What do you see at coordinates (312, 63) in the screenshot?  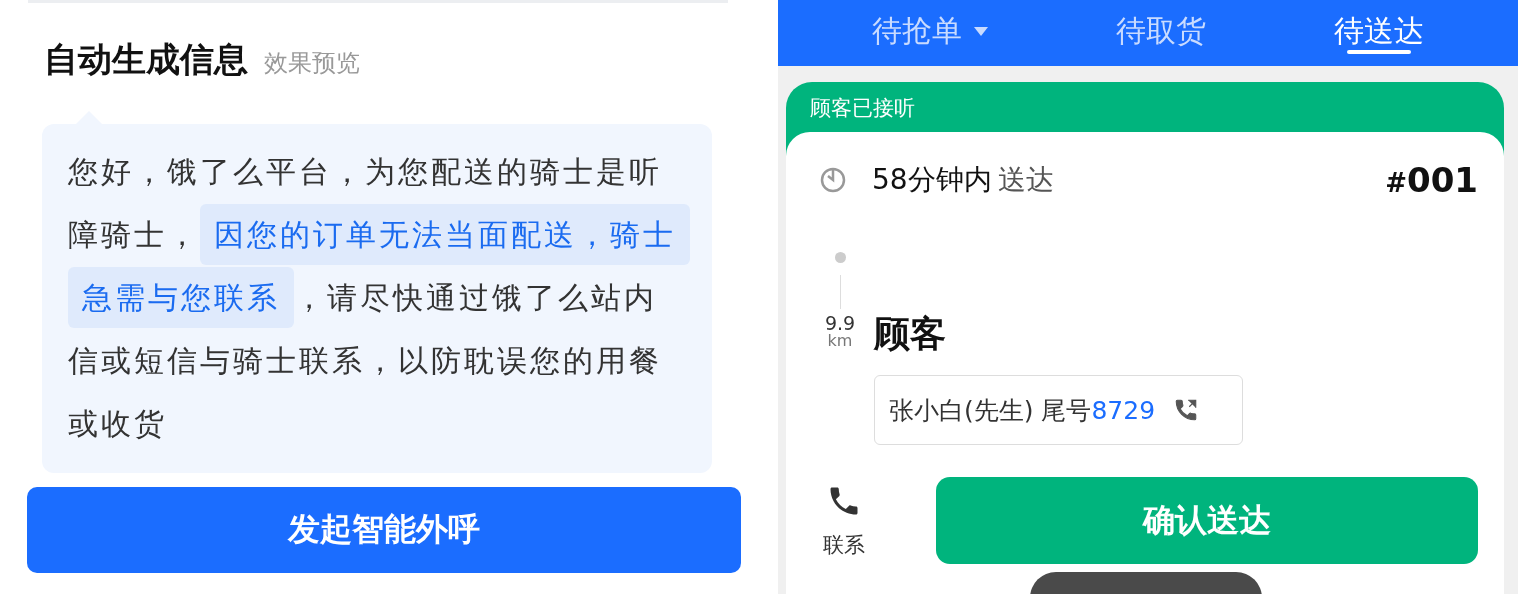 I see `section-subtitle: 效果预览` at bounding box center [312, 63].